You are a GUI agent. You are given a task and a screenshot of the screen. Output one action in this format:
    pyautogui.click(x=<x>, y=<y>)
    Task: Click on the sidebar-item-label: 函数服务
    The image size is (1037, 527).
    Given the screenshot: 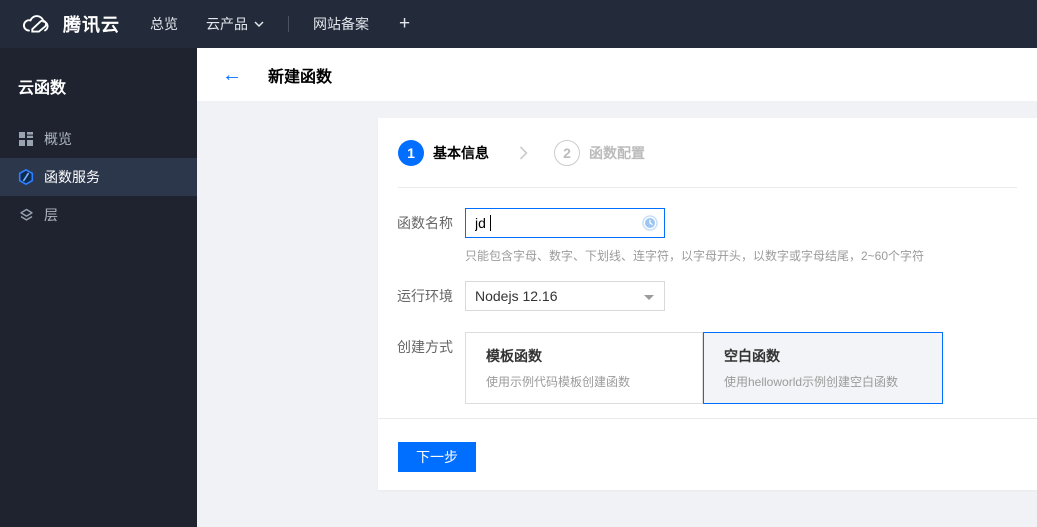 What is the action you would take?
    pyautogui.click(x=72, y=177)
    